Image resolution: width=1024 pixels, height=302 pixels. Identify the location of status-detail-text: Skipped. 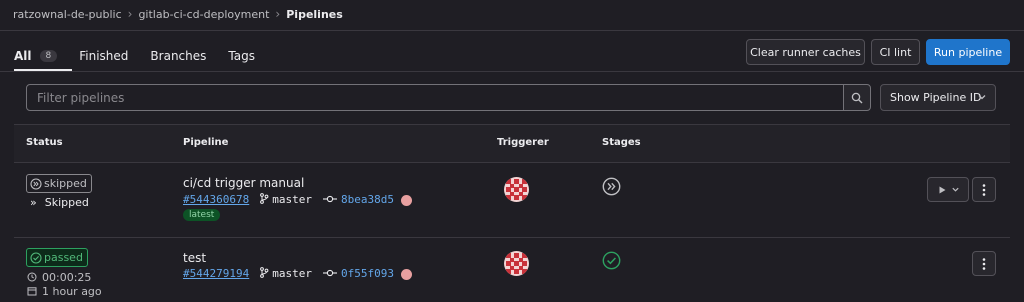
(66, 202).